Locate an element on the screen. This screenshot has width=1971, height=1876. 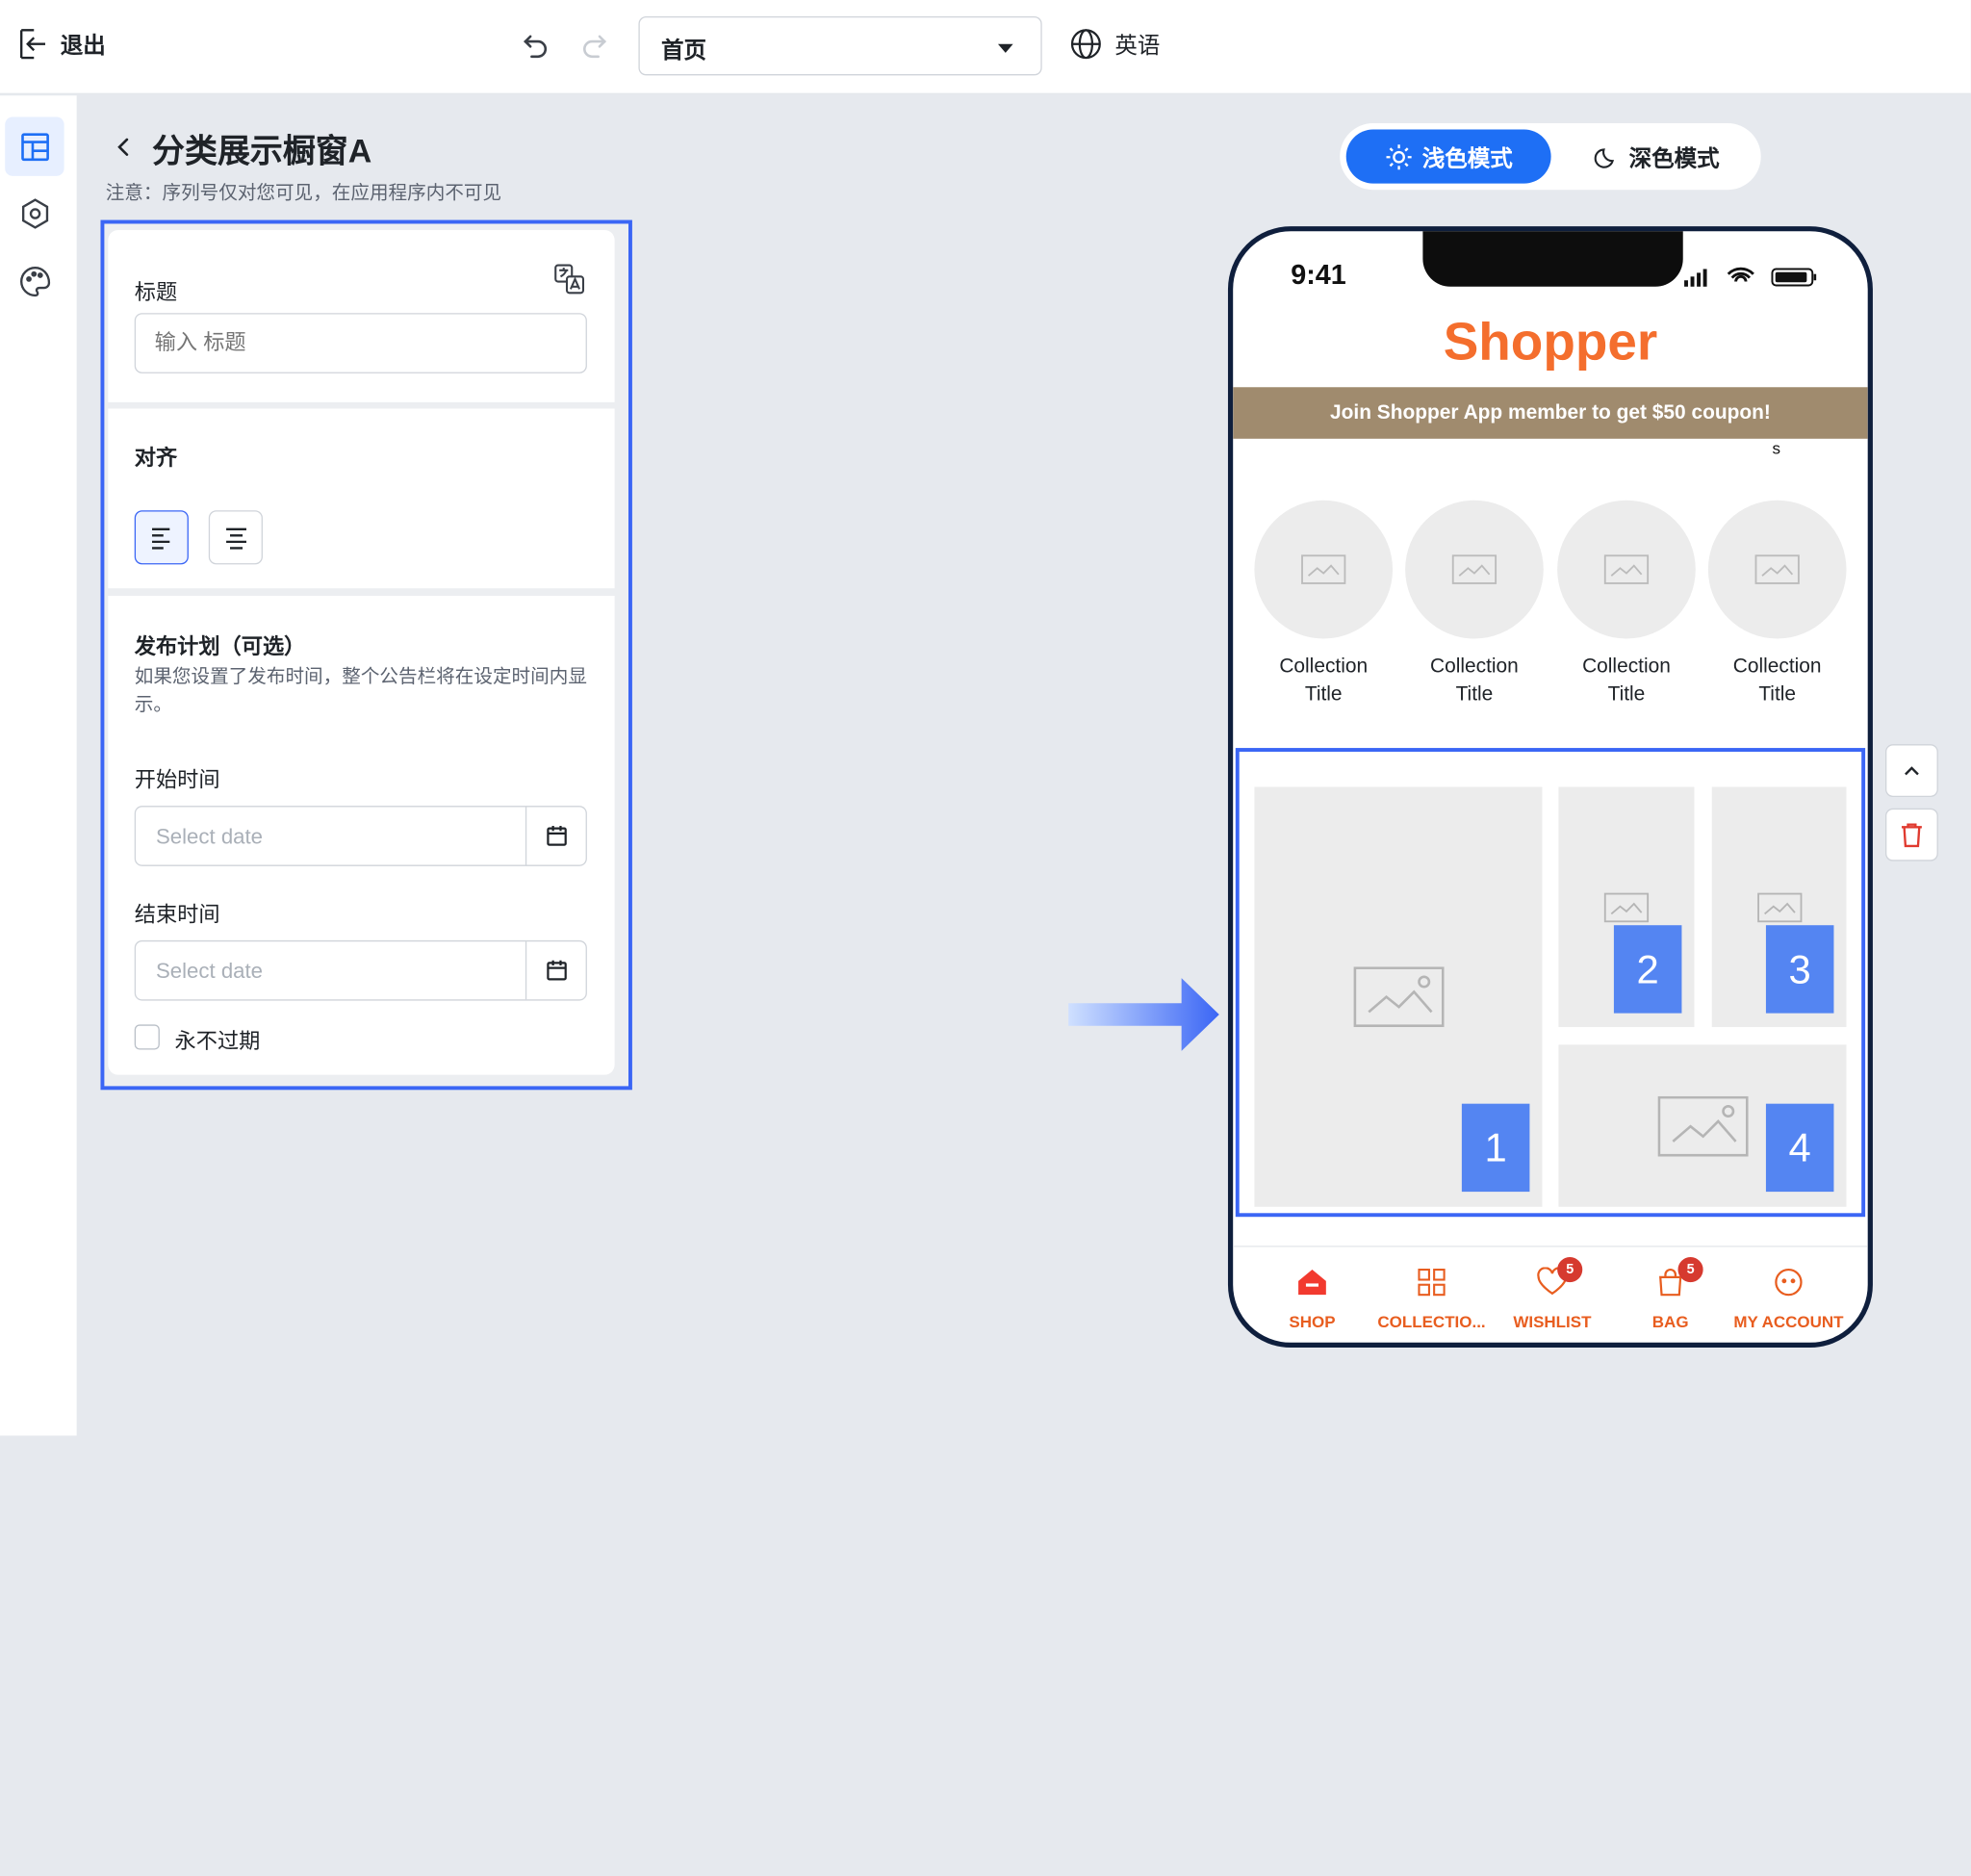
light-mode-label: 浅色模式 is located at coordinates (1467, 157).